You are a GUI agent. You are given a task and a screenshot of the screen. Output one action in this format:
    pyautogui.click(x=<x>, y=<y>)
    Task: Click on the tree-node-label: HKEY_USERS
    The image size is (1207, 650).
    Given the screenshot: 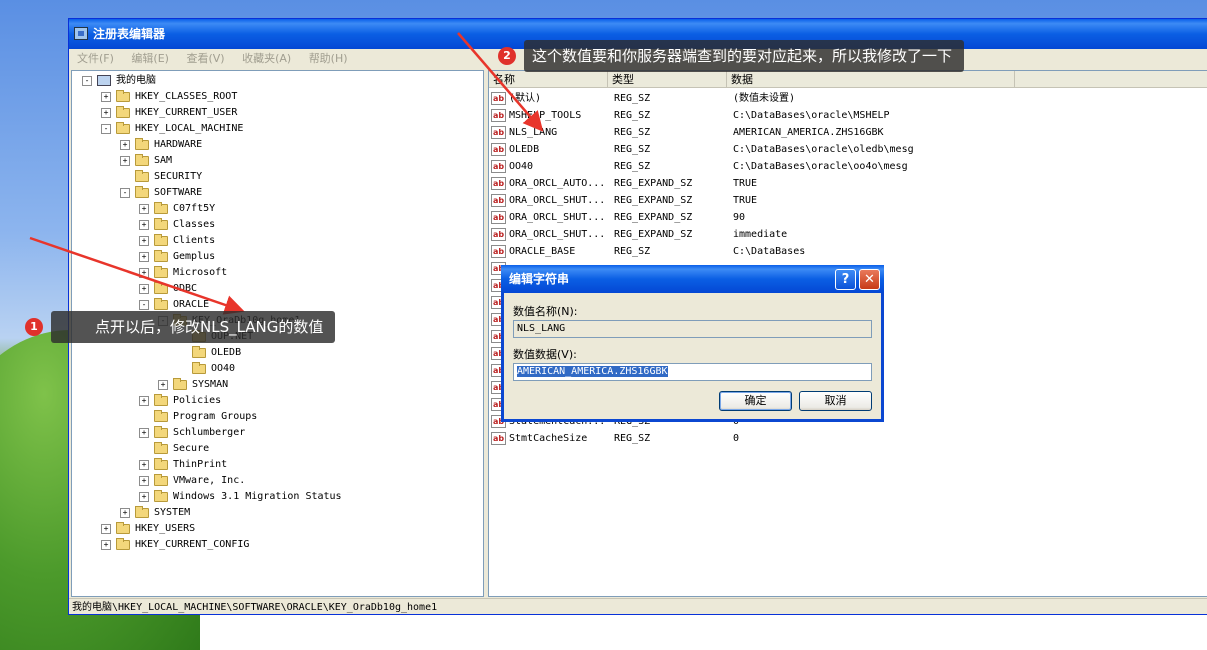 What is the action you would take?
    pyautogui.click(x=165, y=528)
    